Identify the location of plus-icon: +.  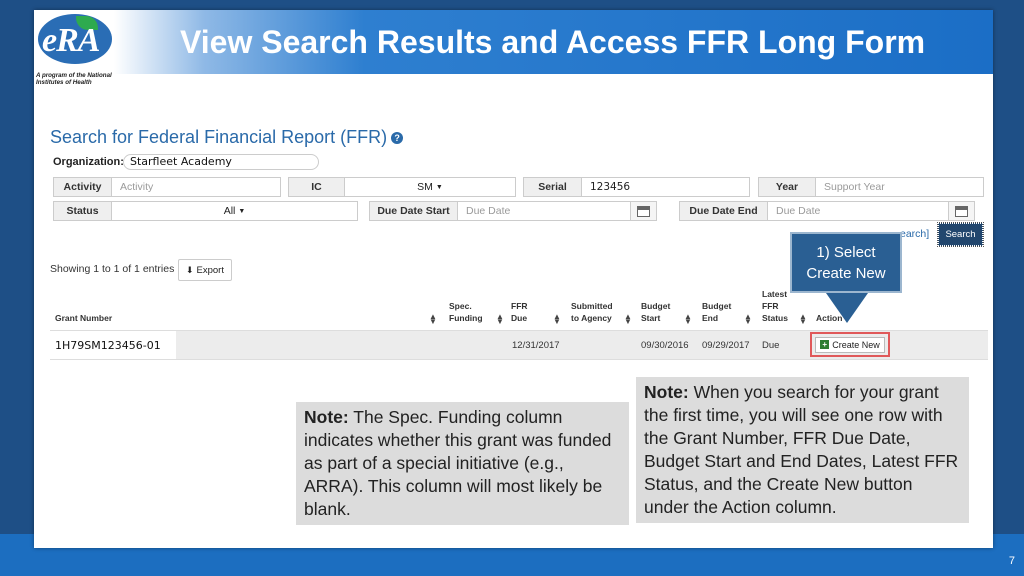
(825, 344).